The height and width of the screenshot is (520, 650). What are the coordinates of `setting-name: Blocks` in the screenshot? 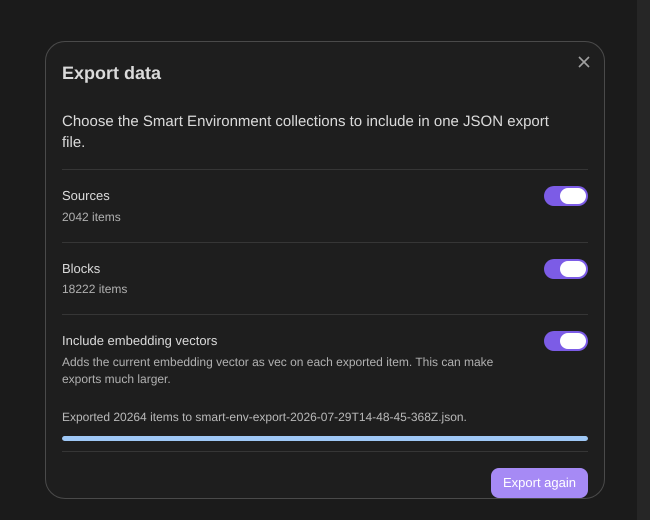 It's located at (82, 269).